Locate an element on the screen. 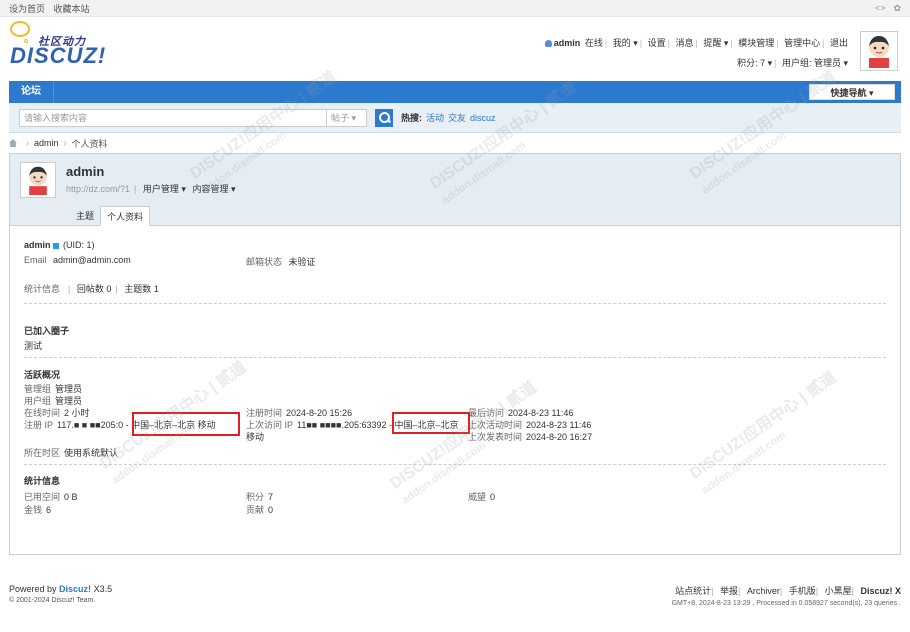 Image resolution: width=910 pixels, height=632 pixels. header-avatar is located at coordinates (879, 51).